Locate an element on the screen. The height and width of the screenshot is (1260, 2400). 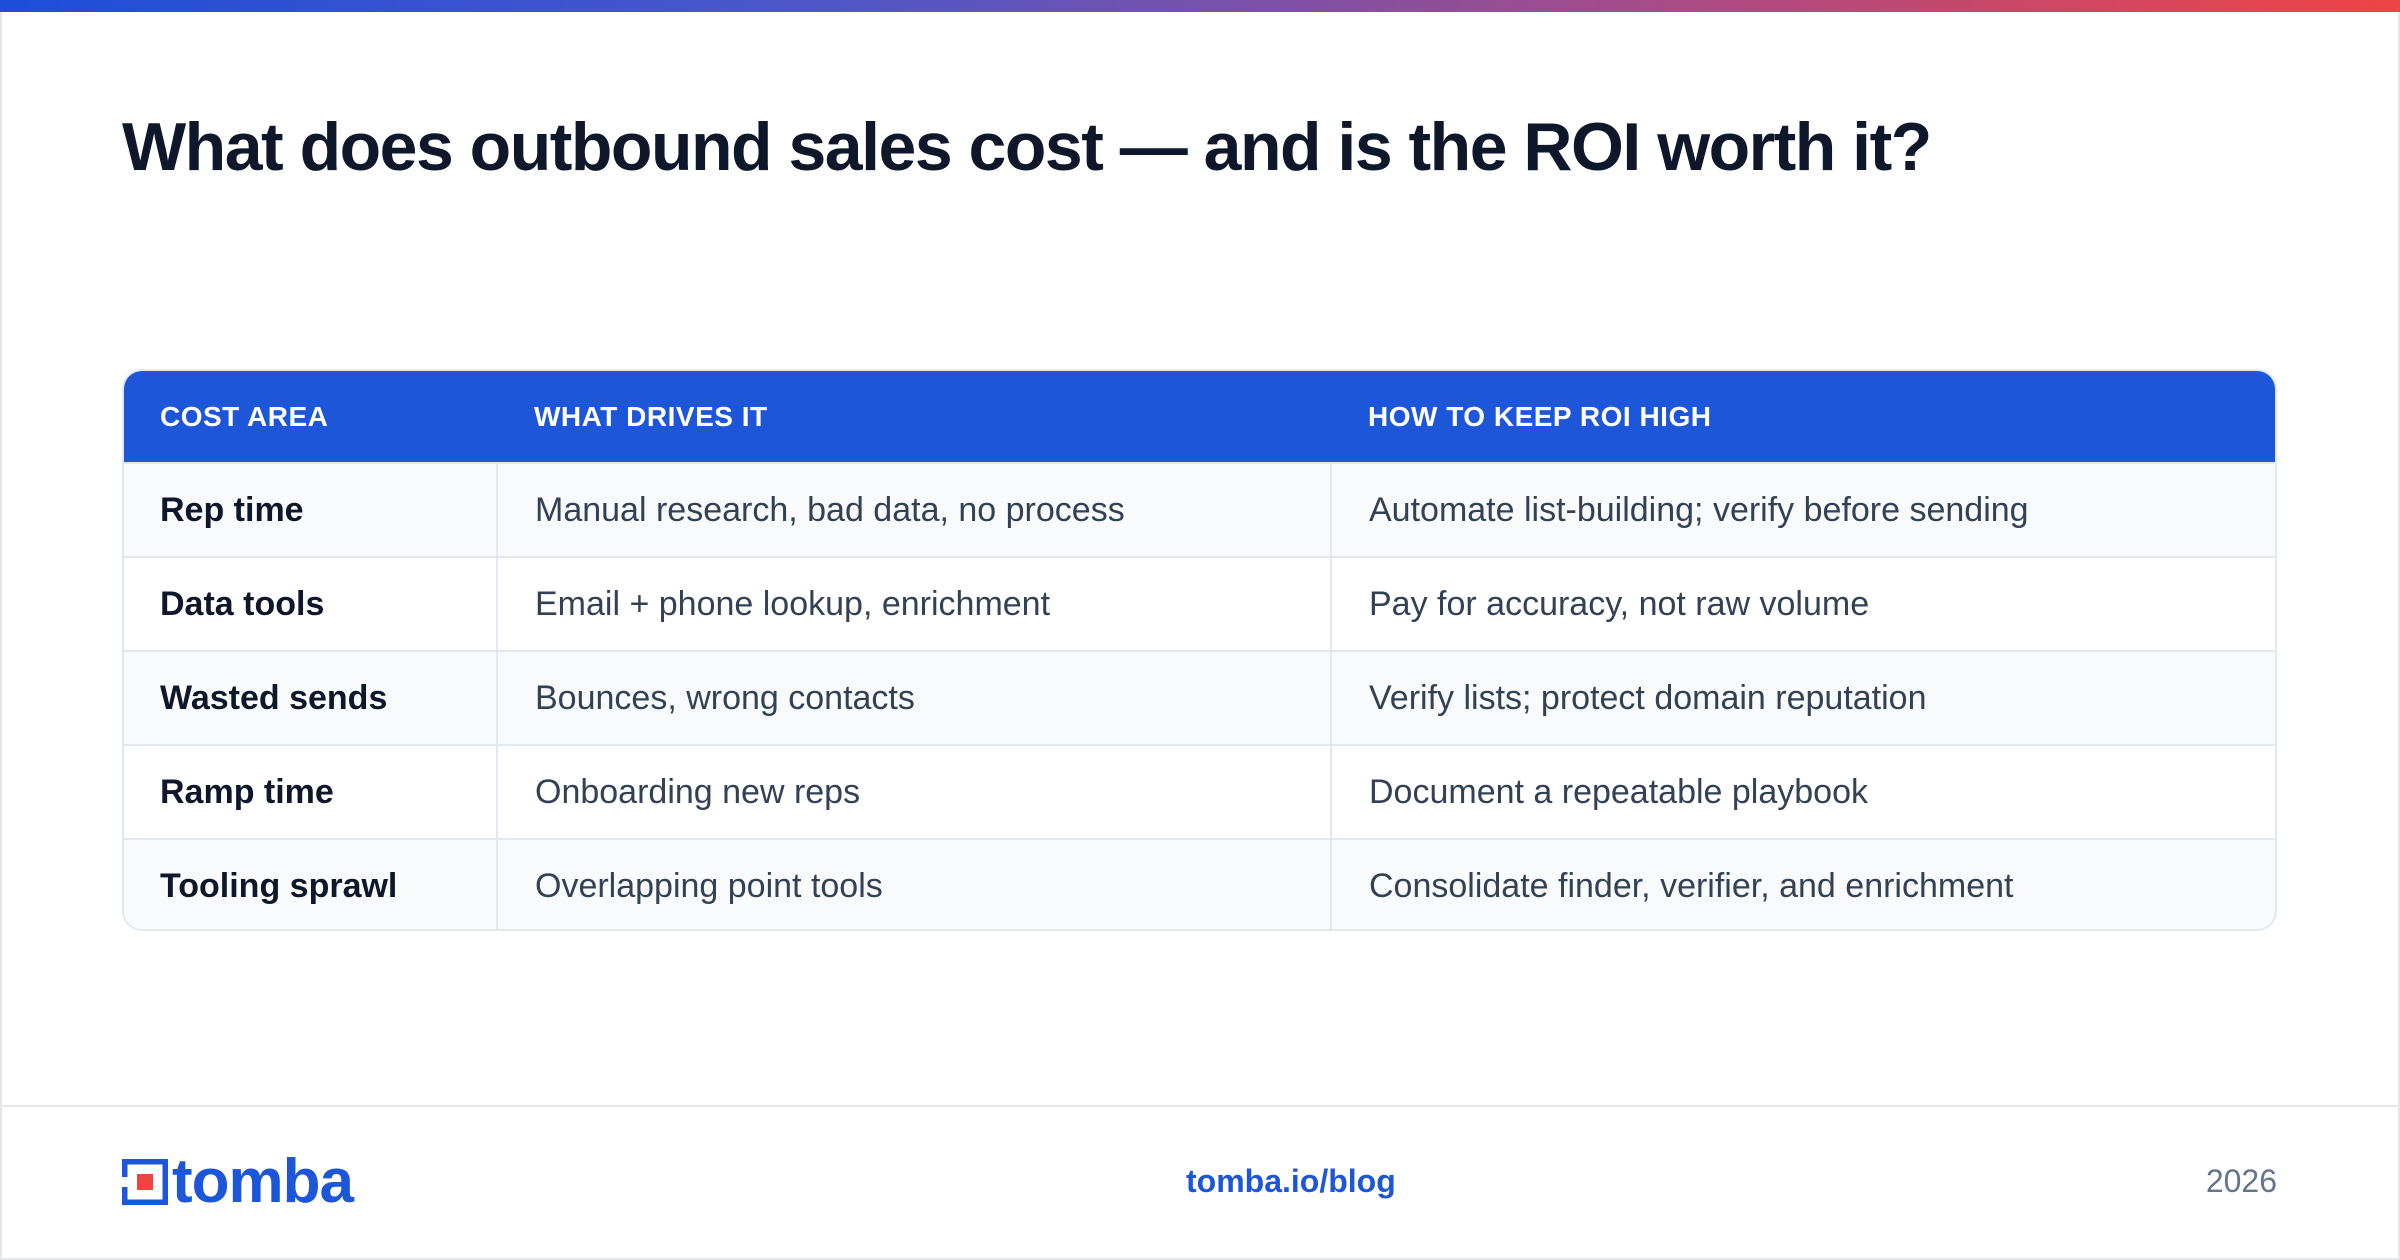
roi-tip-cell: Pay for accuracy, not raw volume is located at coordinates (1619, 603).